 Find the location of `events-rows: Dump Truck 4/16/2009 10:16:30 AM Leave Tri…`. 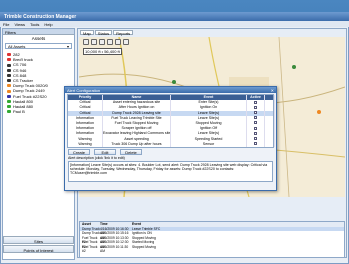

events-rows: Dump Truck 4/16/2009 10:16:30 AM Leave Tri… is located at coordinates (212, 239).